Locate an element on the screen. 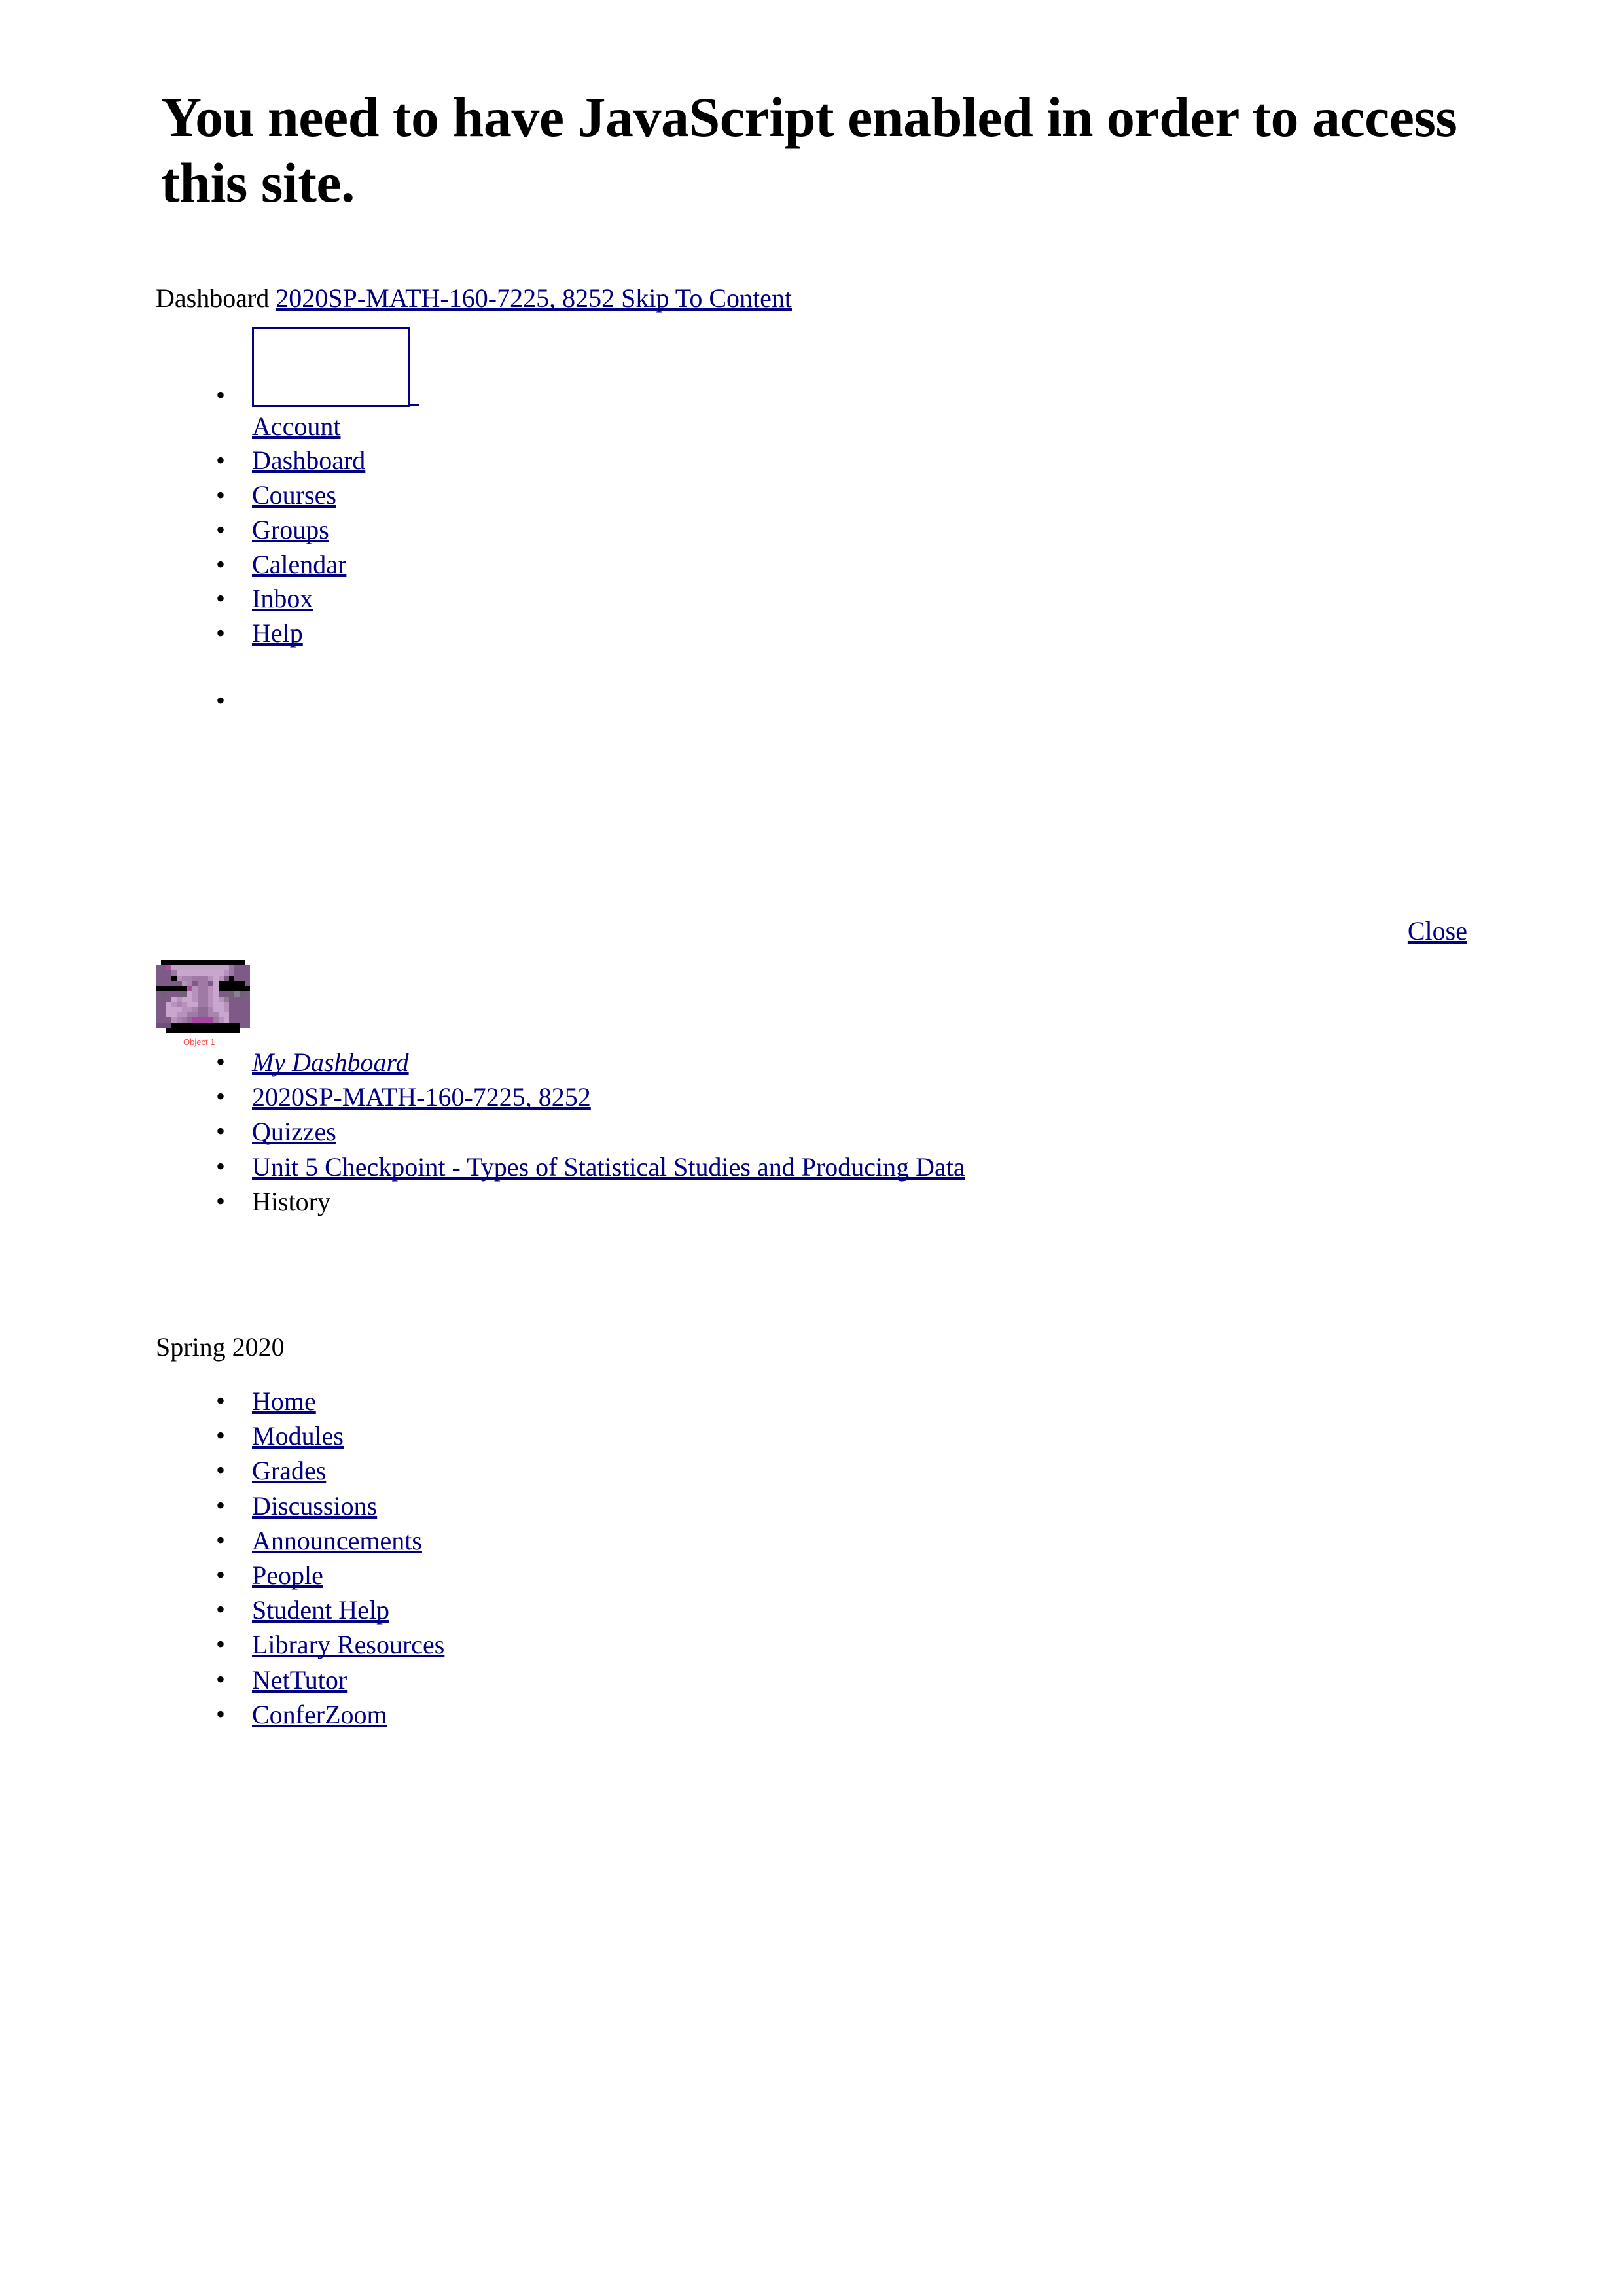 The height and width of the screenshot is (2296, 1623). course-card-image-wrap: Object 1 is located at coordinates (203, 1004).